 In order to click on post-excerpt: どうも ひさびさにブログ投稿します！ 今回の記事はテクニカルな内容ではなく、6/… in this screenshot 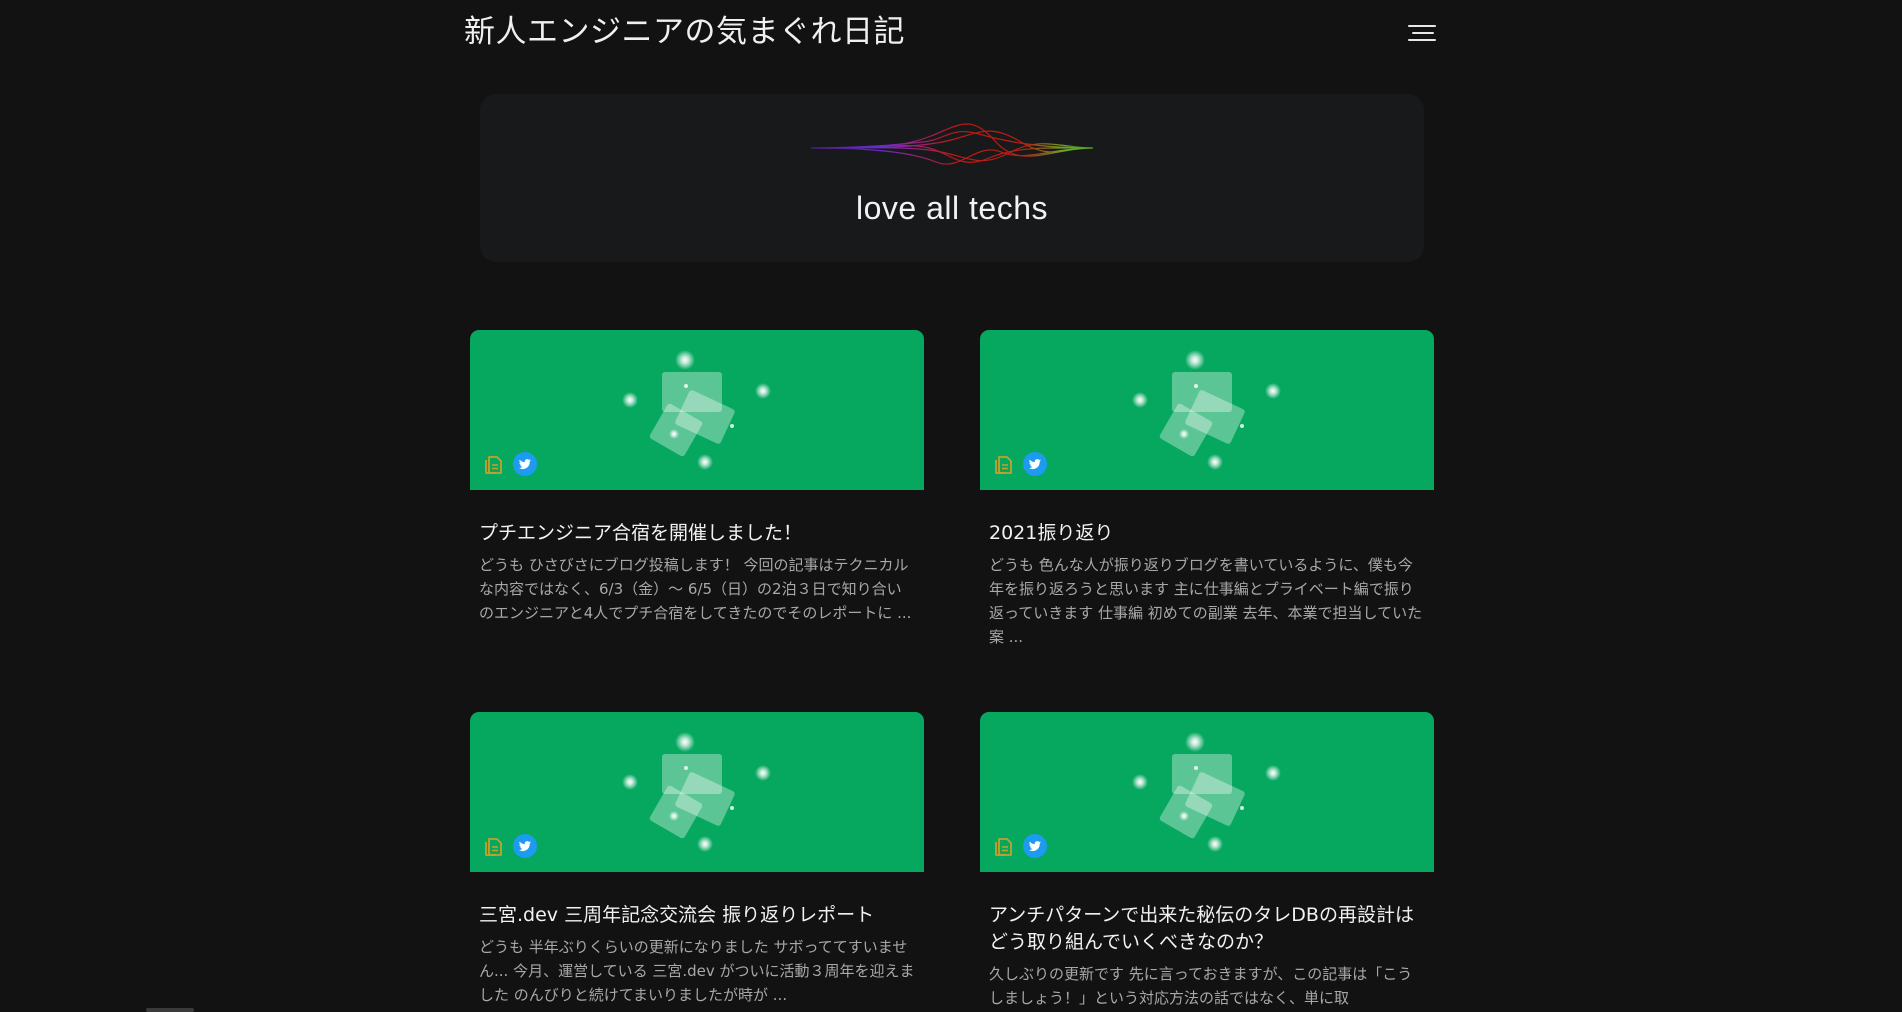, I will do `click(695, 589)`.